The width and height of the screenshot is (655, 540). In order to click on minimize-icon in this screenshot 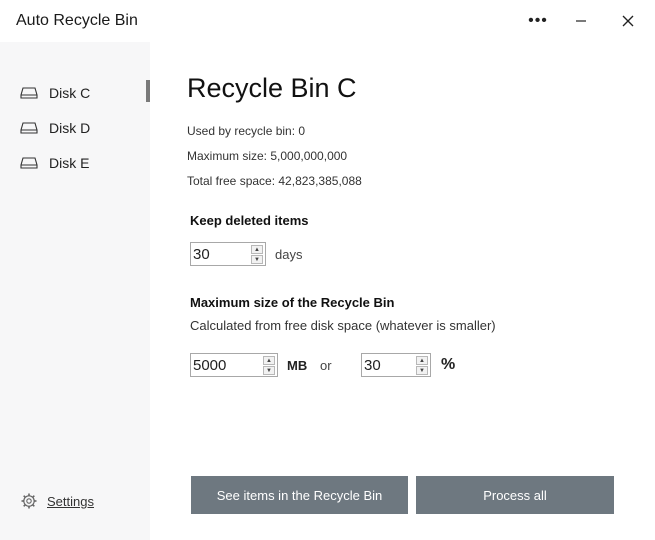, I will do `click(581, 21)`.